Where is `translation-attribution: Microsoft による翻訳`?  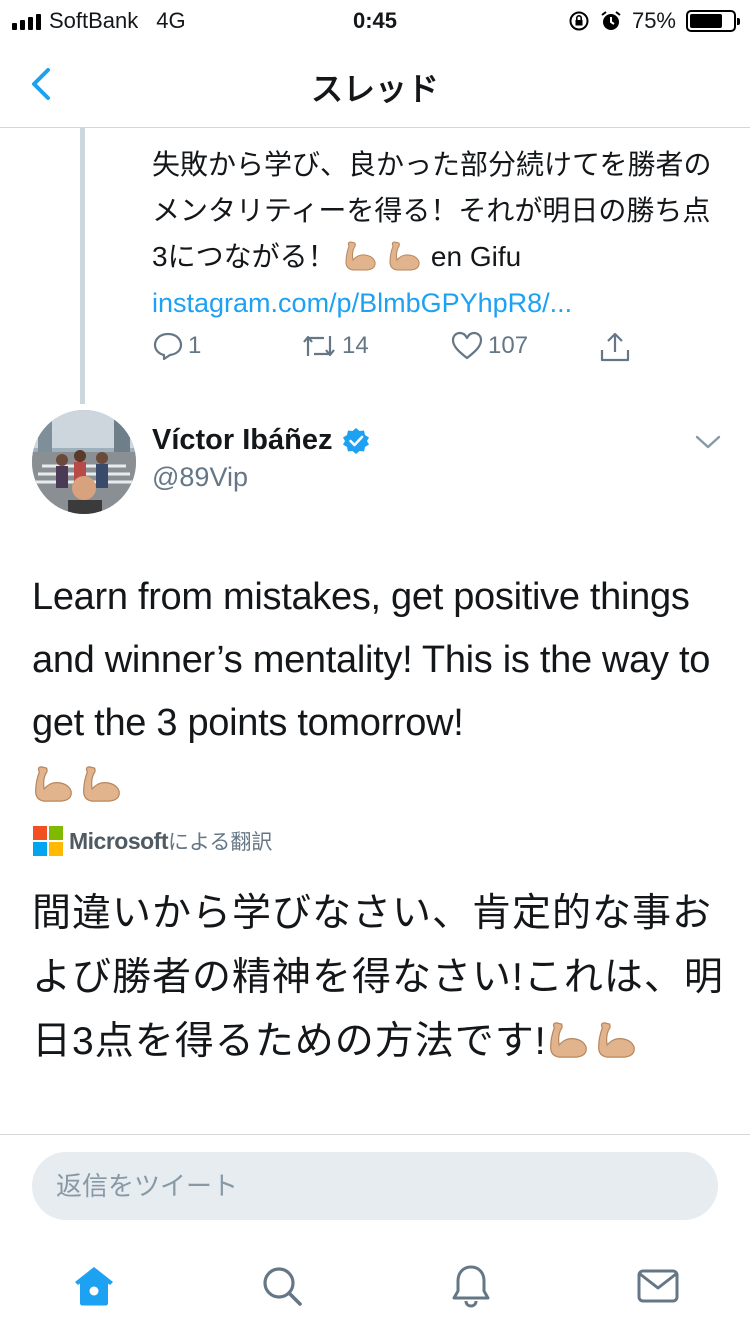
translation-attribution: Microsoft による翻訳 is located at coordinates (152, 841).